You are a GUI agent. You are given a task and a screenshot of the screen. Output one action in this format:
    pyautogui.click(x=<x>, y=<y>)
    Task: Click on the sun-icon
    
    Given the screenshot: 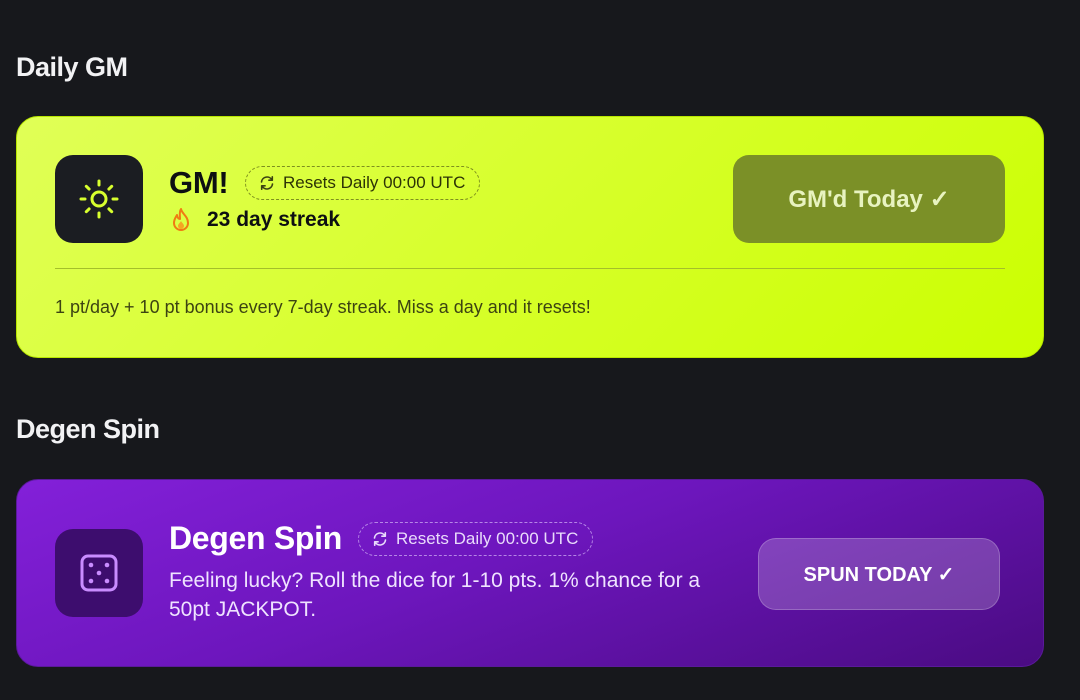 What is the action you would take?
    pyautogui.click(x=99, y=199)
    